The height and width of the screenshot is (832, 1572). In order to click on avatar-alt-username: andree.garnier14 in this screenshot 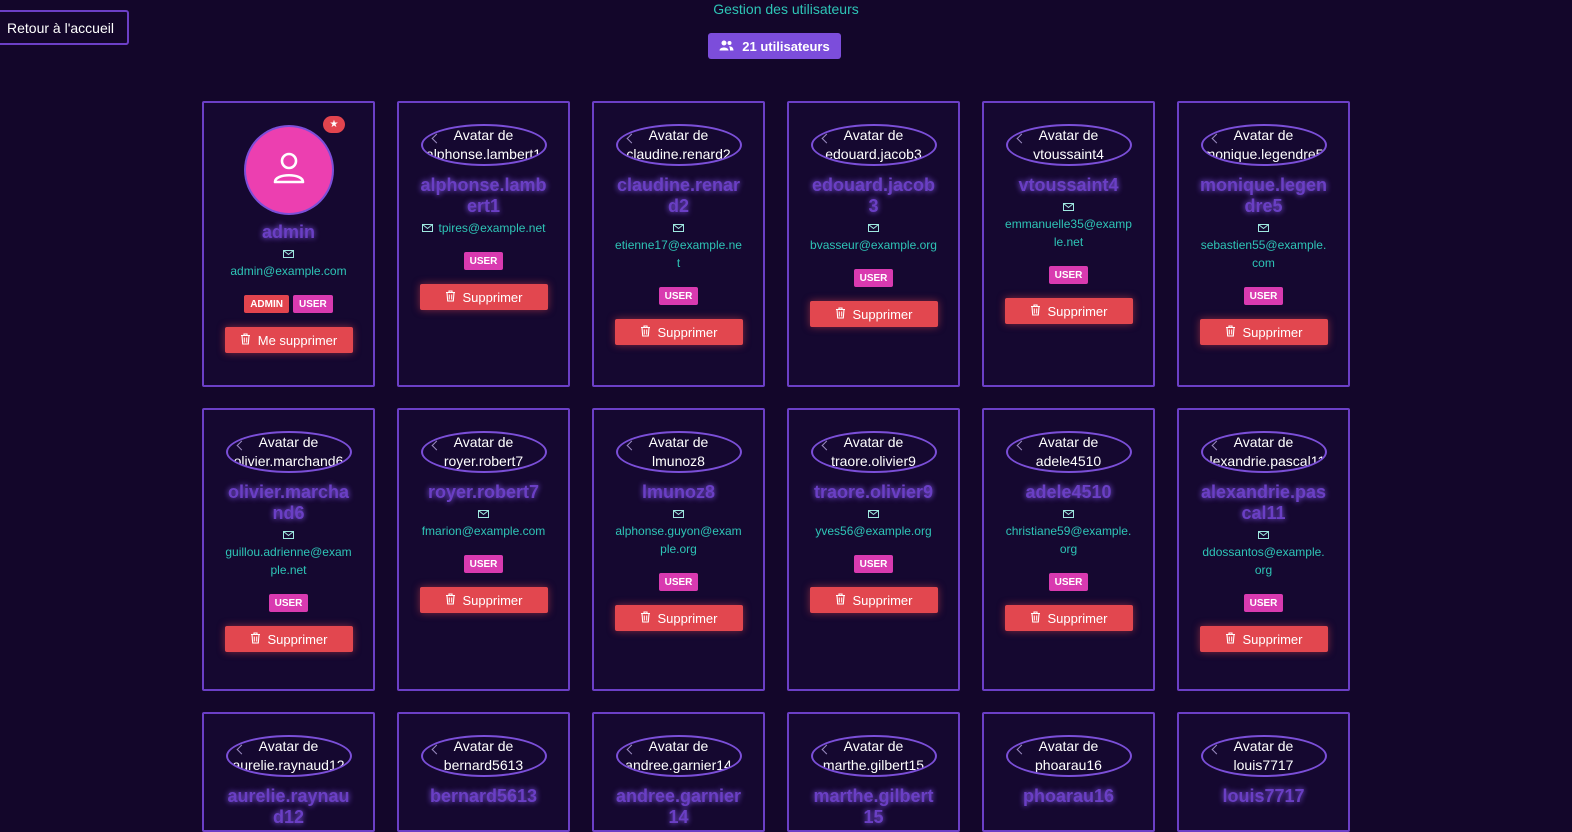, I will do `click(678, 765)`.